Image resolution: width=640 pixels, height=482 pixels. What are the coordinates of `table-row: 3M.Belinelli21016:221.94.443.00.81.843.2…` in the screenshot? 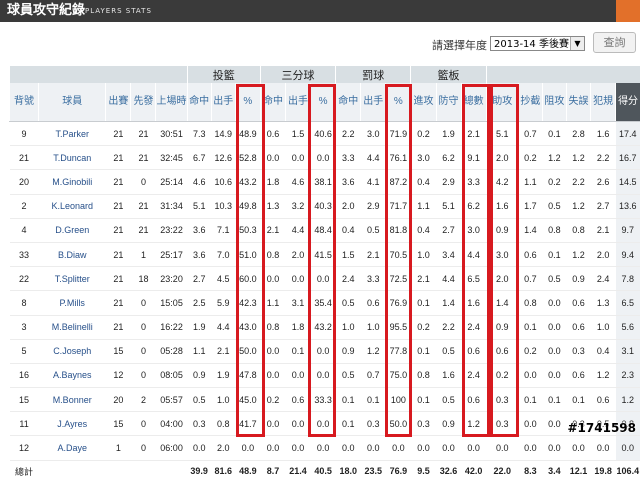 It's located at (325, 327).